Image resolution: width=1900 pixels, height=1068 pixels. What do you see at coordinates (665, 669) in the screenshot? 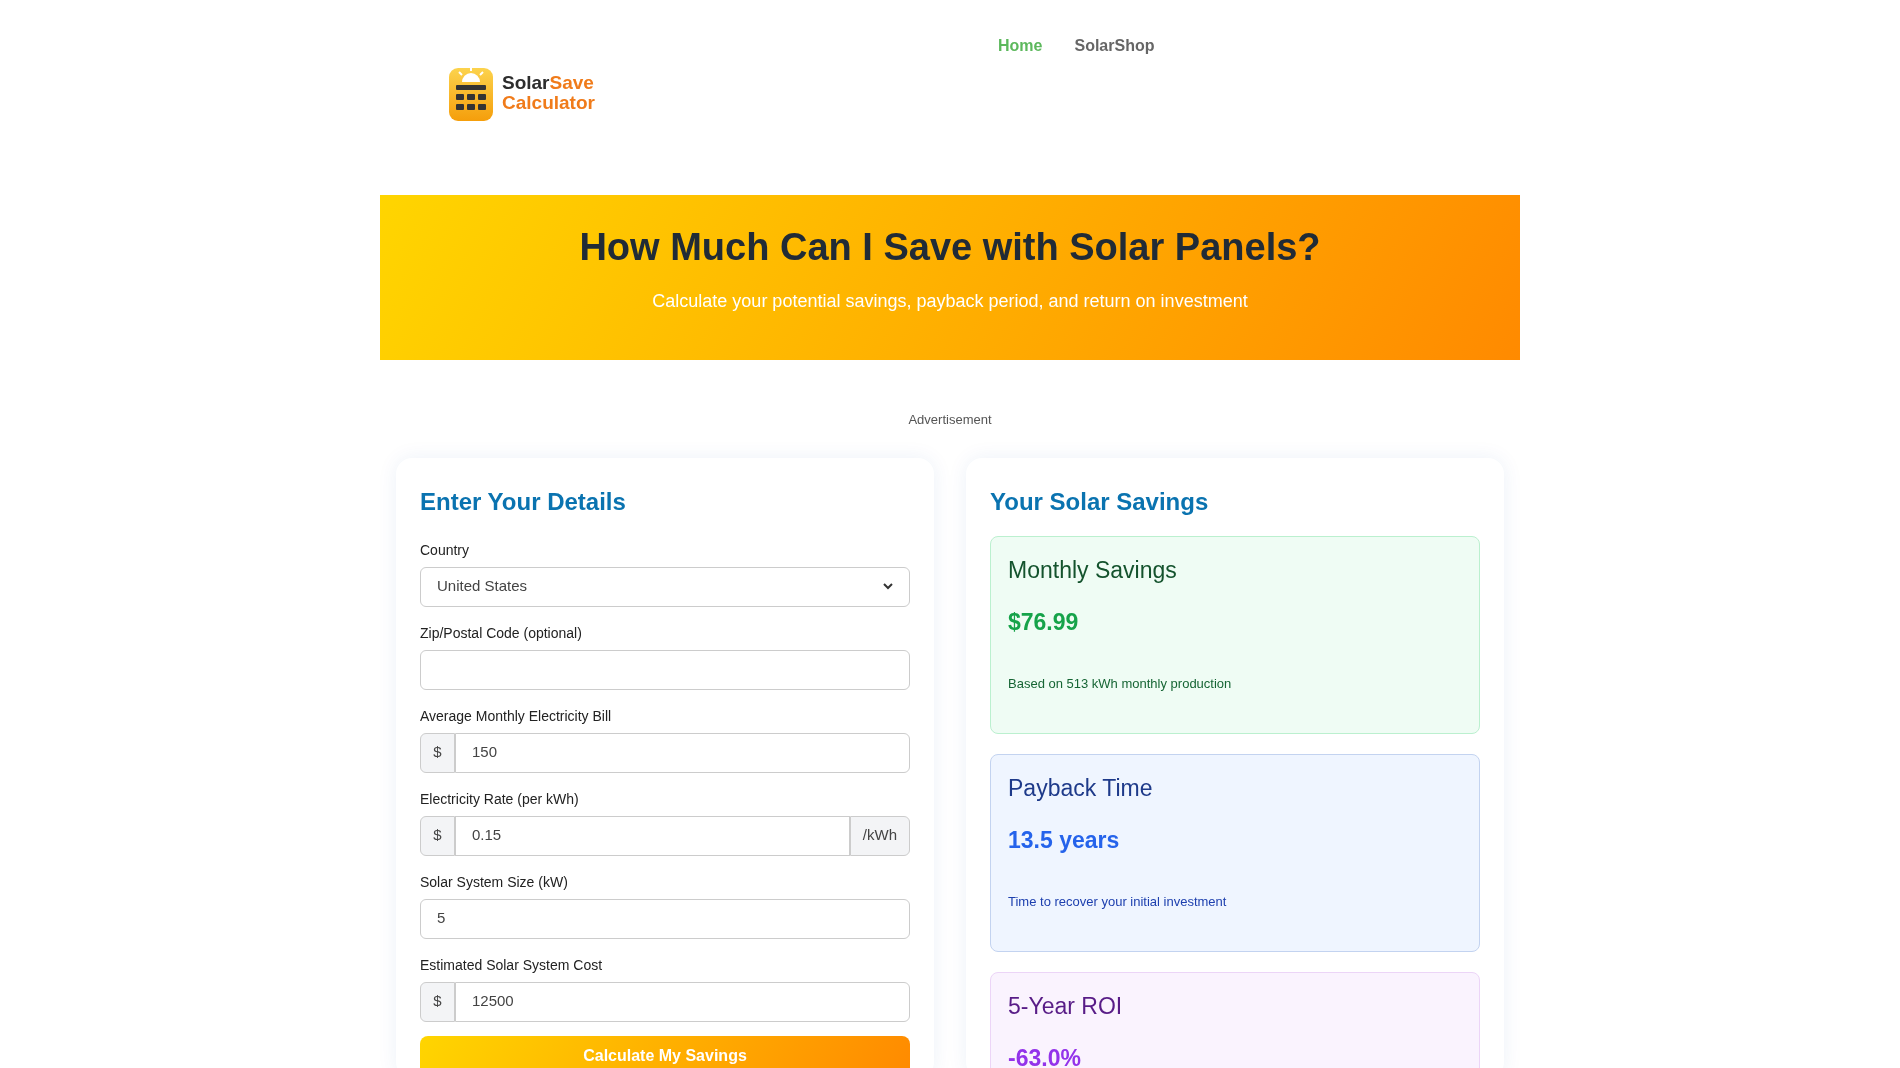
I see `input-field` at bounding box center [665, 669].